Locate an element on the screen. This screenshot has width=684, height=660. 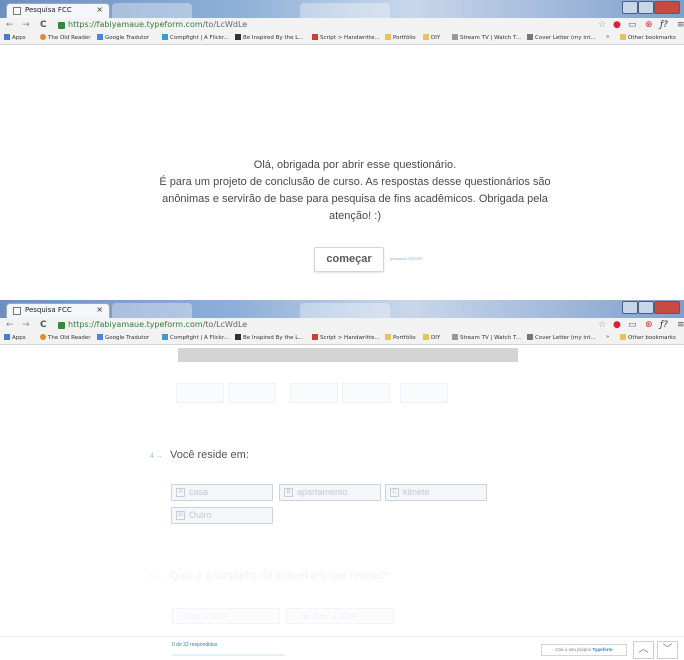
previous-question-banner is located at coordinates (348, 355).